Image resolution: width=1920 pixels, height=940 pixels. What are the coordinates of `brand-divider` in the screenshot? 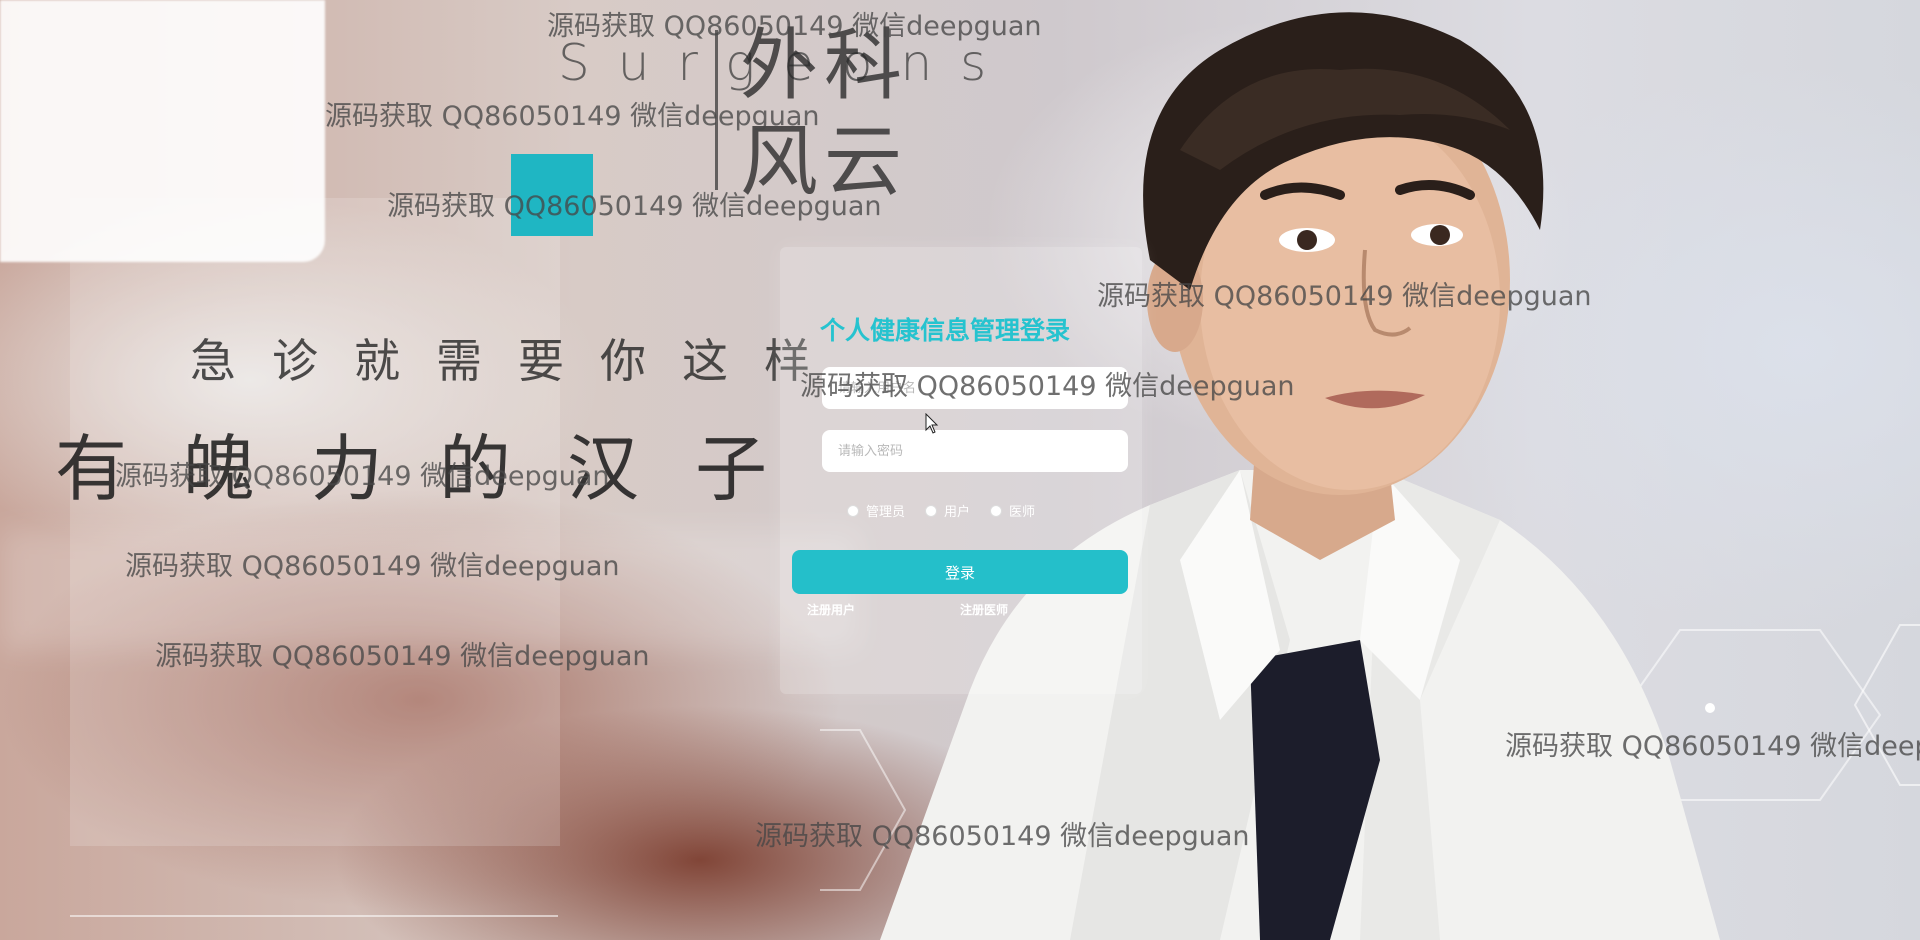 It's located at (716, 110).